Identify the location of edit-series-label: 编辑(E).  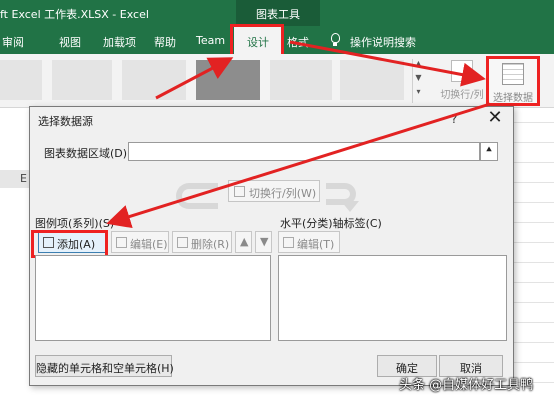
(149, 244).